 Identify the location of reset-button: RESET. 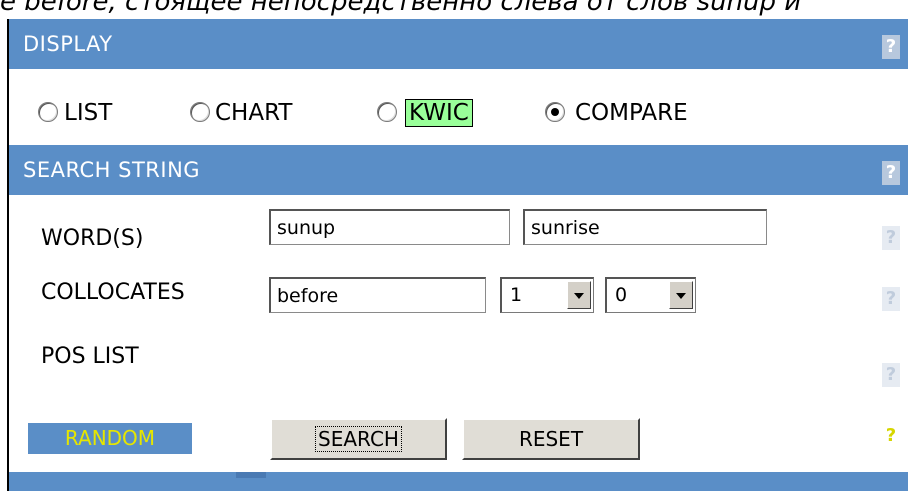
(551, 439).